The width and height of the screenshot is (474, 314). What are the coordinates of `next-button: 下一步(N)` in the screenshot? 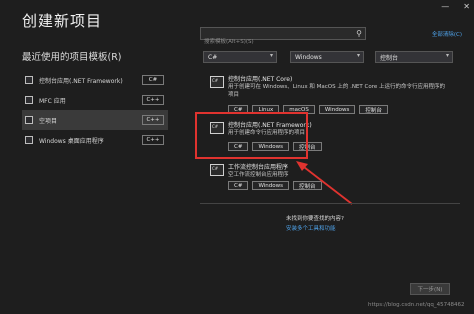 It's located at (430, 289).